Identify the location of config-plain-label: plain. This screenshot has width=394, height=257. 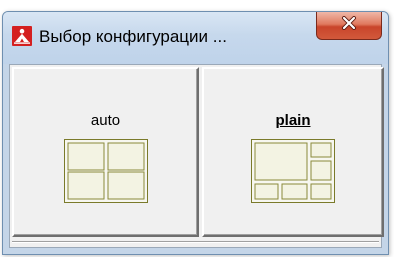
(293, 120).